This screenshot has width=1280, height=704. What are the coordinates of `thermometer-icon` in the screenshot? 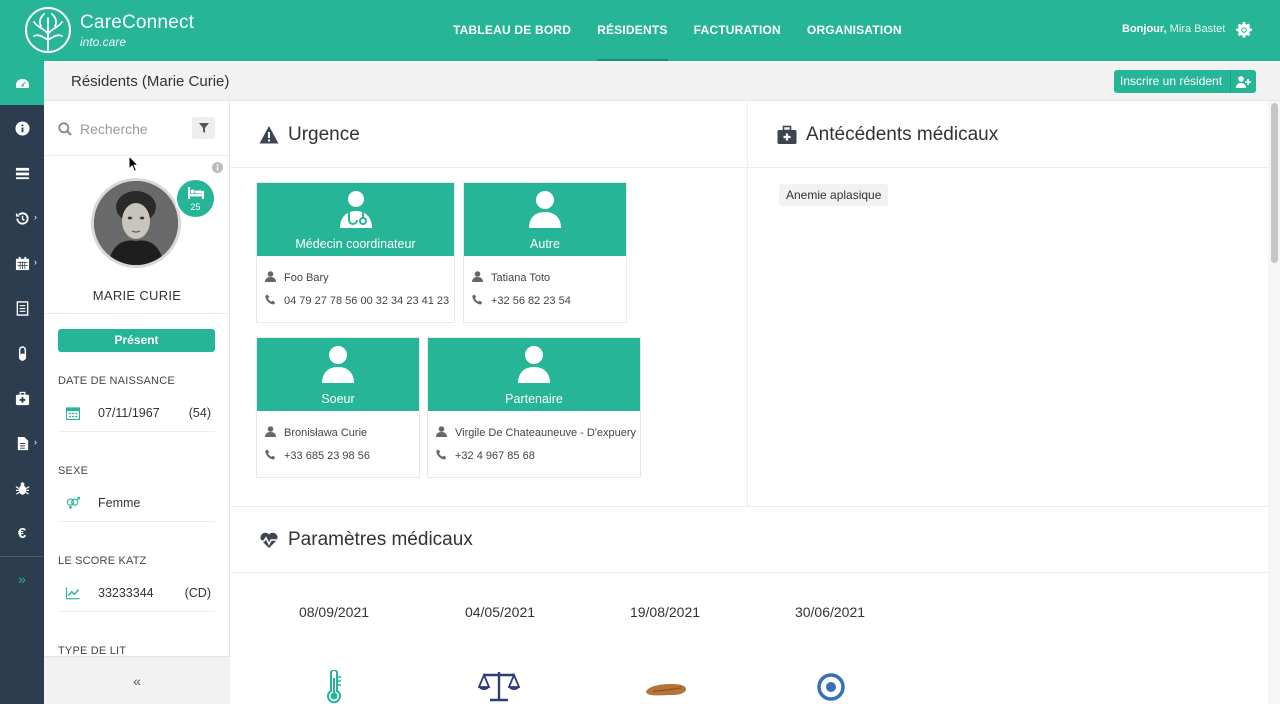 It's located at (334, 687).